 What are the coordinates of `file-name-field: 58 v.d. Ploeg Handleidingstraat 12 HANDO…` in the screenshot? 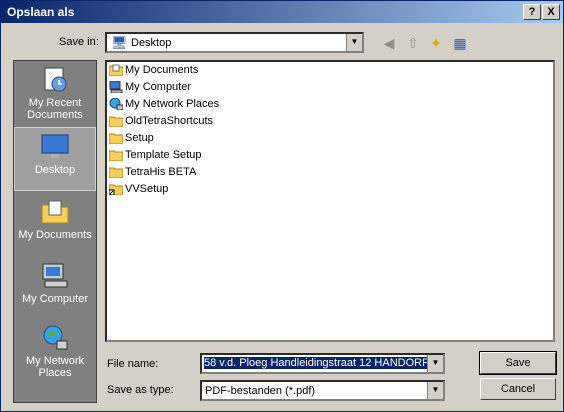 It's located at (322, 363).